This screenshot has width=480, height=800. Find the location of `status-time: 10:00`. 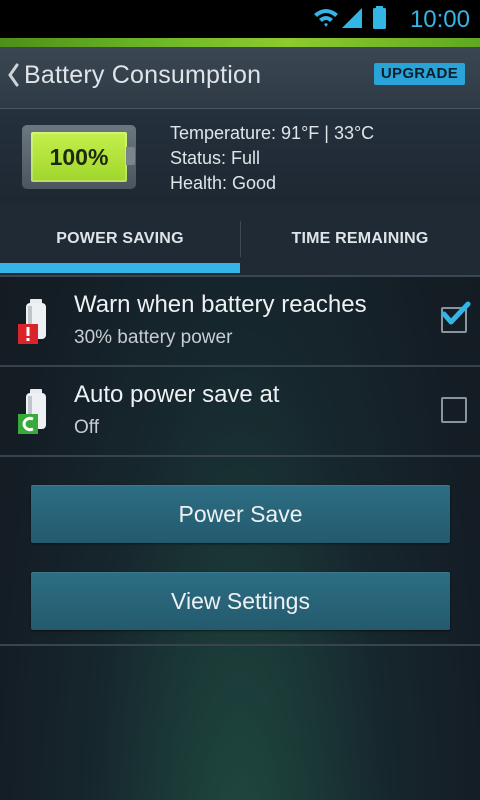

status-time: 10:00 is located at coordinates (439, 19).